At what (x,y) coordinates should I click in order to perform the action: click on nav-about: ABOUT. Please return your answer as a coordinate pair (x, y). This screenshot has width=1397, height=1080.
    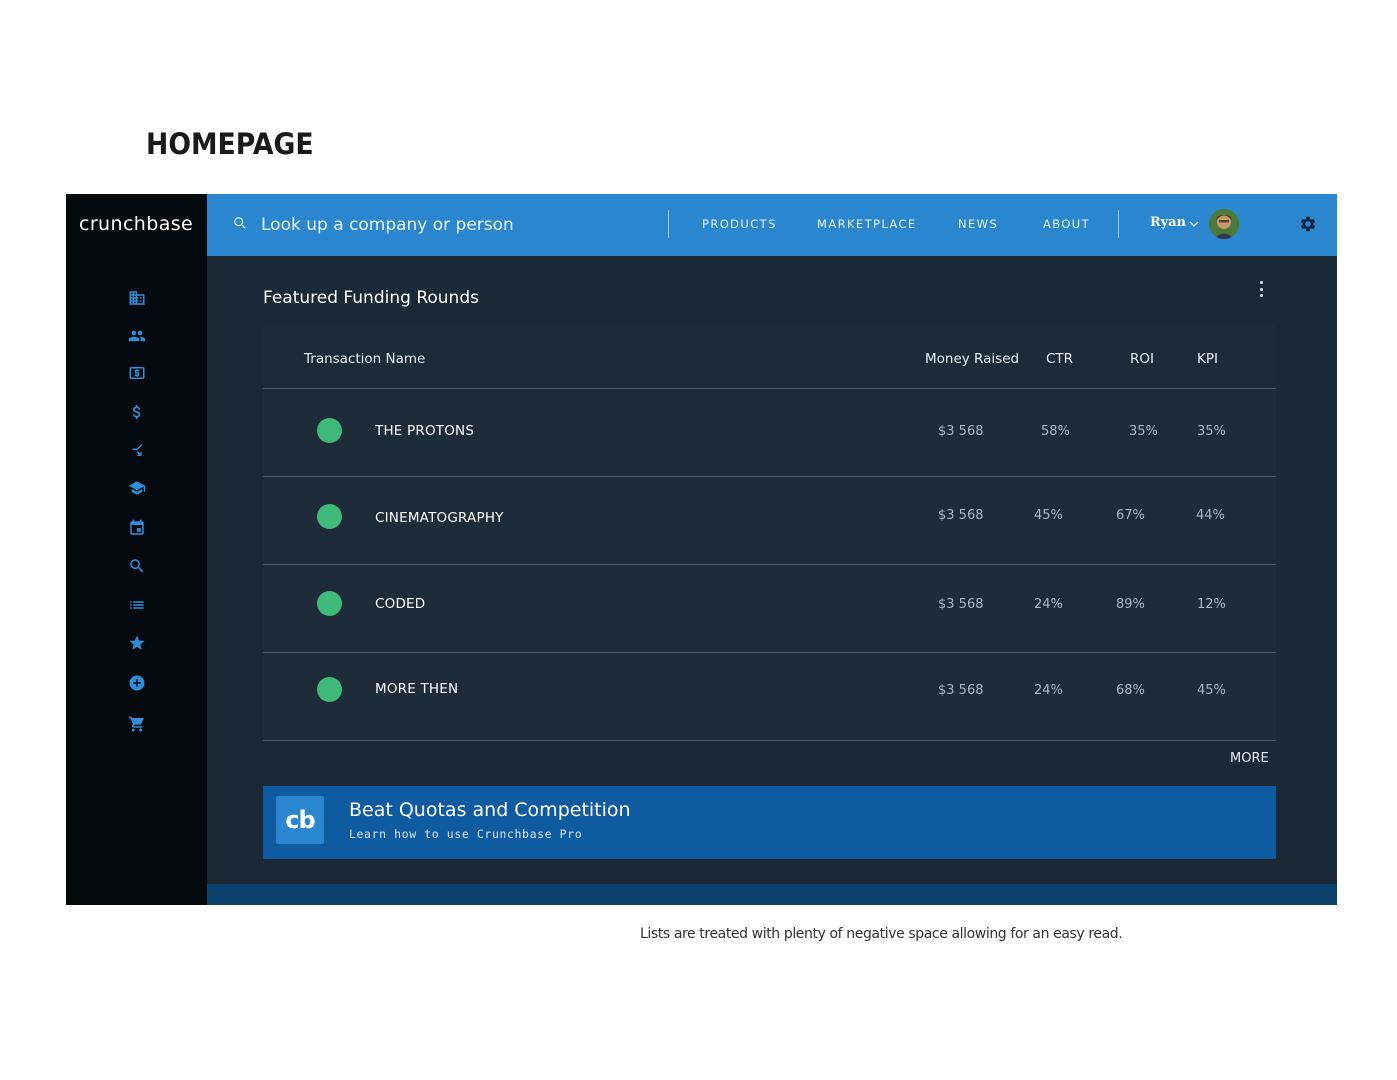
    Looking at the image, I should click on (1066, 224).